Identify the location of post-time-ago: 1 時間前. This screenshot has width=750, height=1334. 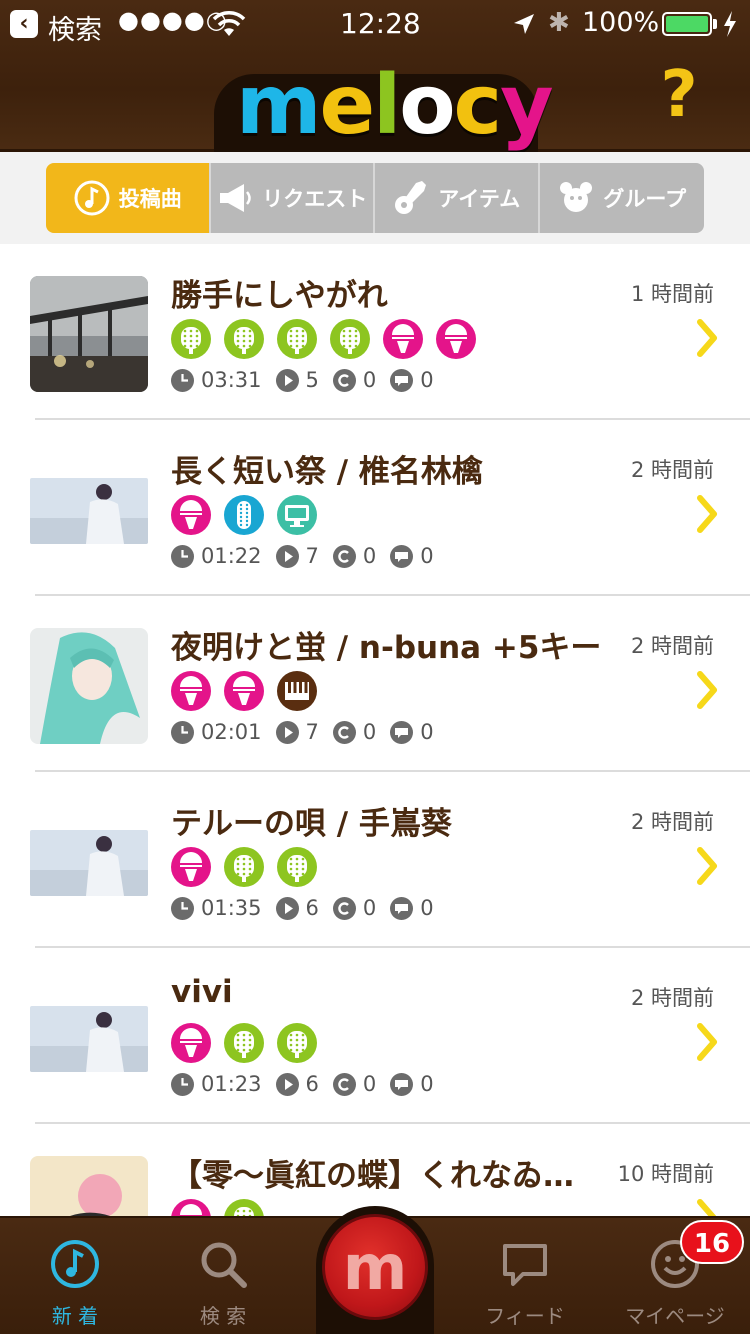
(672, 294).